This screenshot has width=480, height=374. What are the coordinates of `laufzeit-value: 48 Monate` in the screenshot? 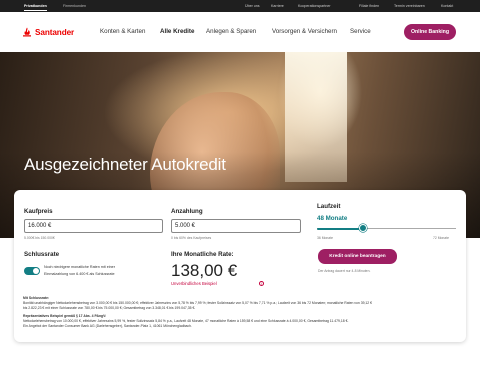 It's located at (332, 218).